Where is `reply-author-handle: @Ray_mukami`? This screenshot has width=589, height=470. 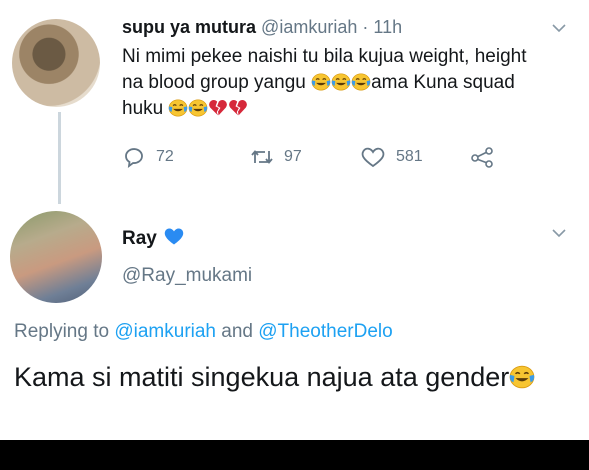 reply-author-handle: @Ray_mukami is located at coordinates (187, 276).